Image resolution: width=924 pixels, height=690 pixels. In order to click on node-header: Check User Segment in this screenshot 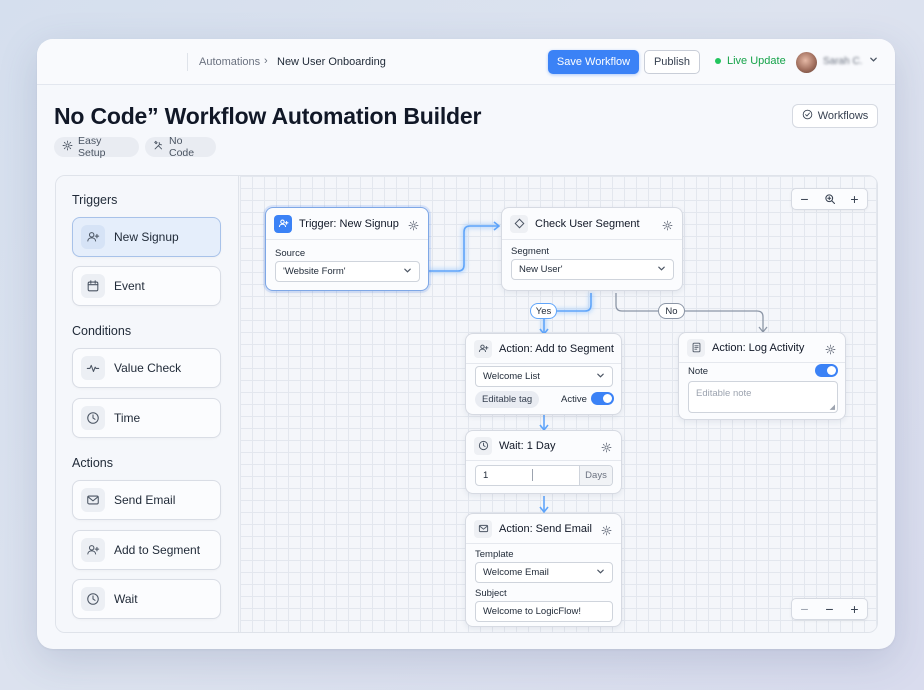, I will do `click(592, 224)`.